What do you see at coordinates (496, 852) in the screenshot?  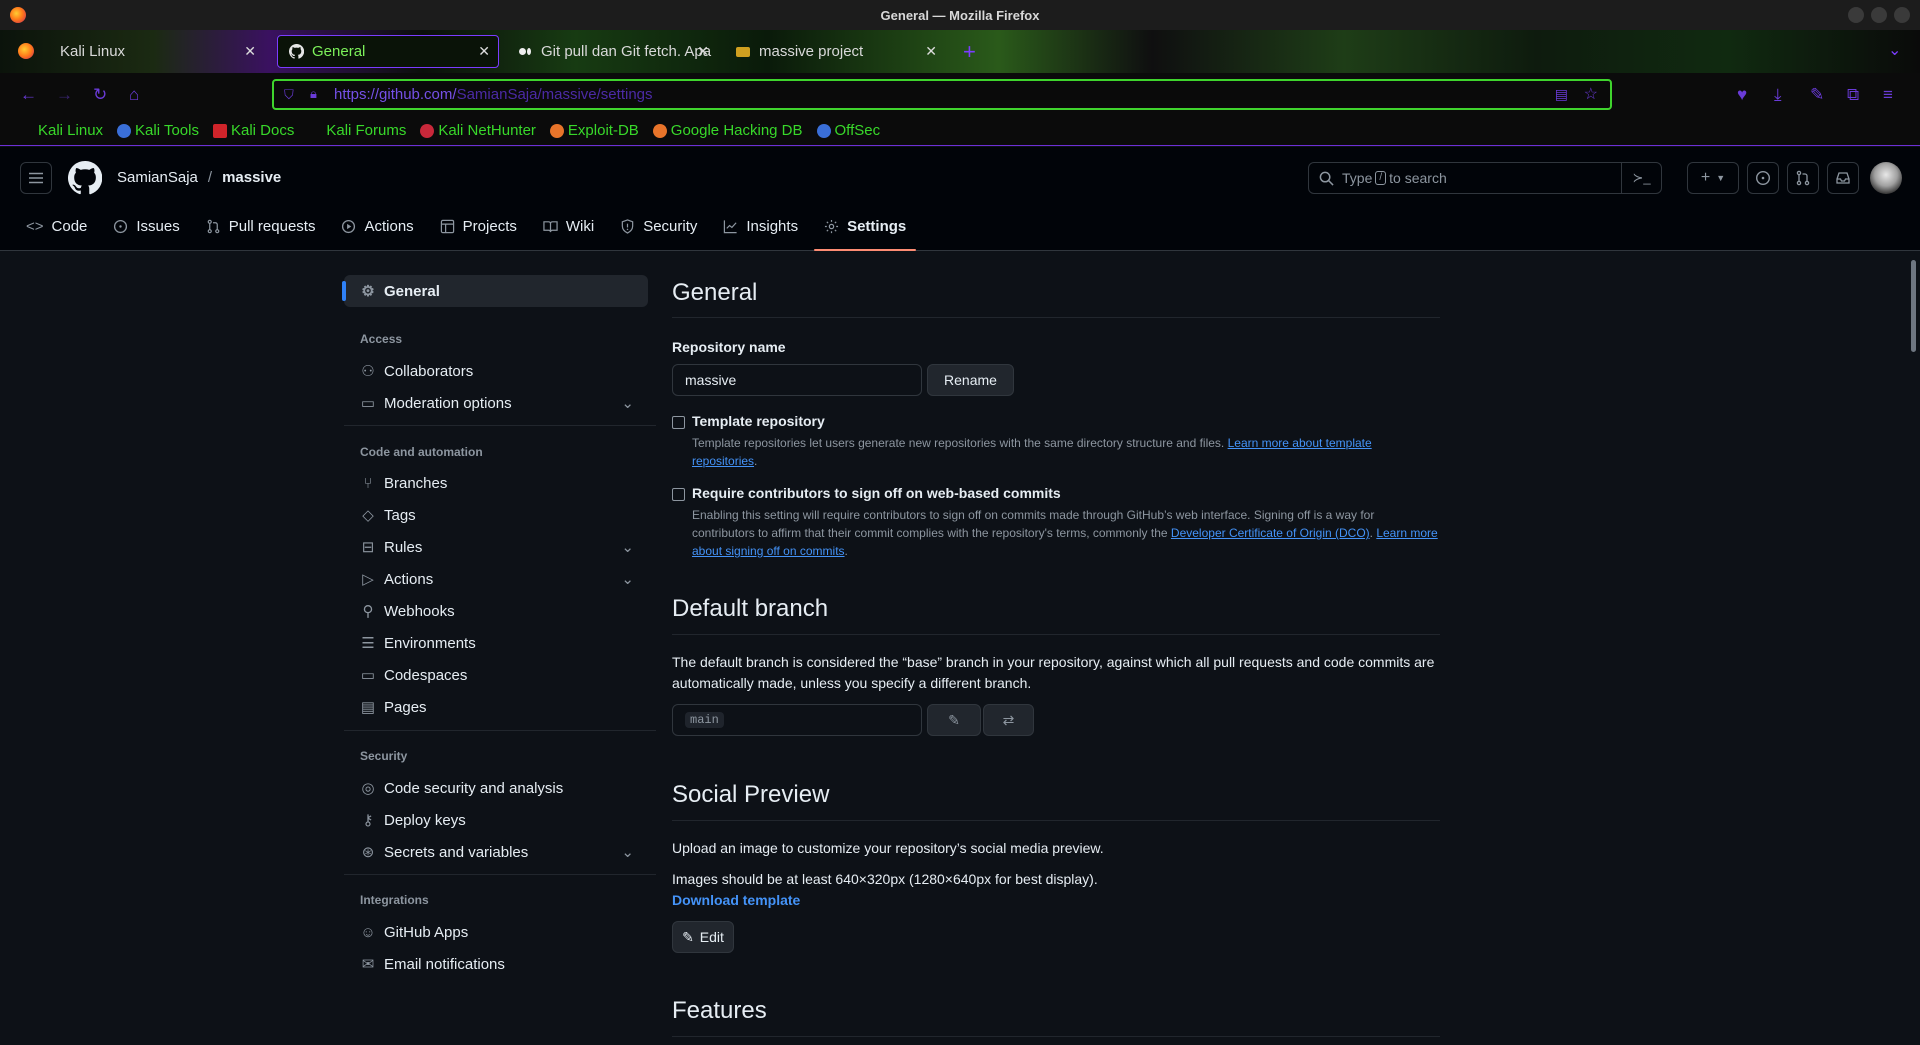 I see `sidebar-item-secrets-variables: ⊛ Secrets and variables ⌄` at bounding box center [496, 852].